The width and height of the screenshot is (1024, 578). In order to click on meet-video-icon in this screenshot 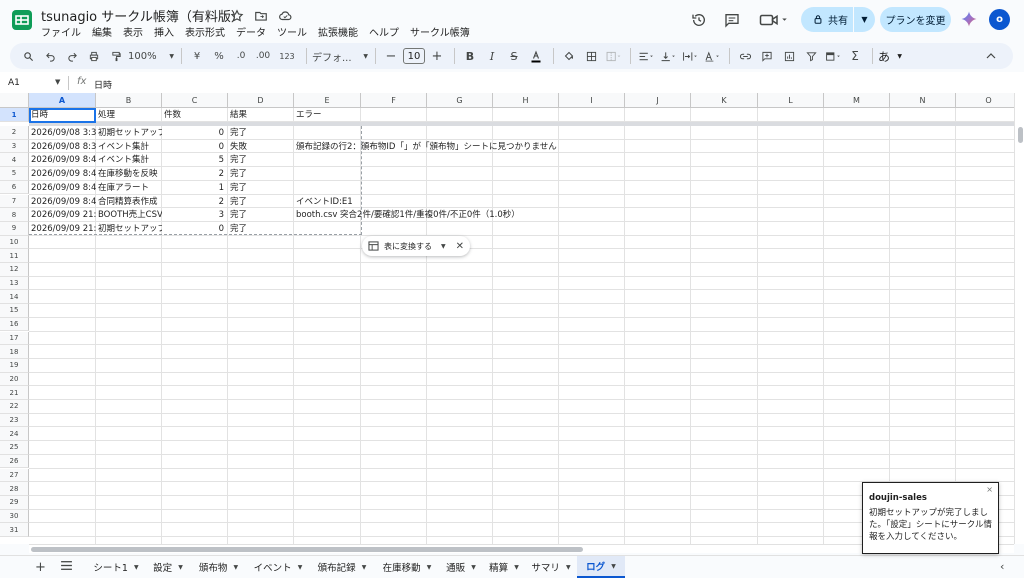, I will do `click(774, 20)`.